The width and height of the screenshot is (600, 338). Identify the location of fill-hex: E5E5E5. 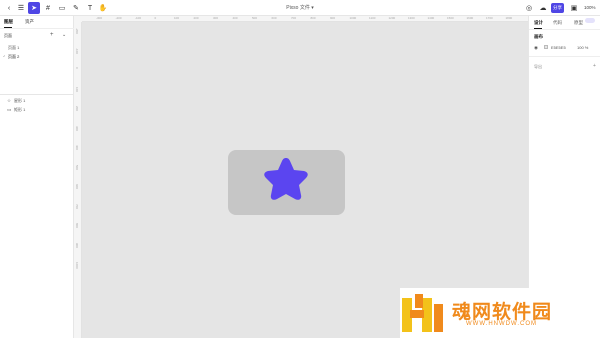
(558, 47).